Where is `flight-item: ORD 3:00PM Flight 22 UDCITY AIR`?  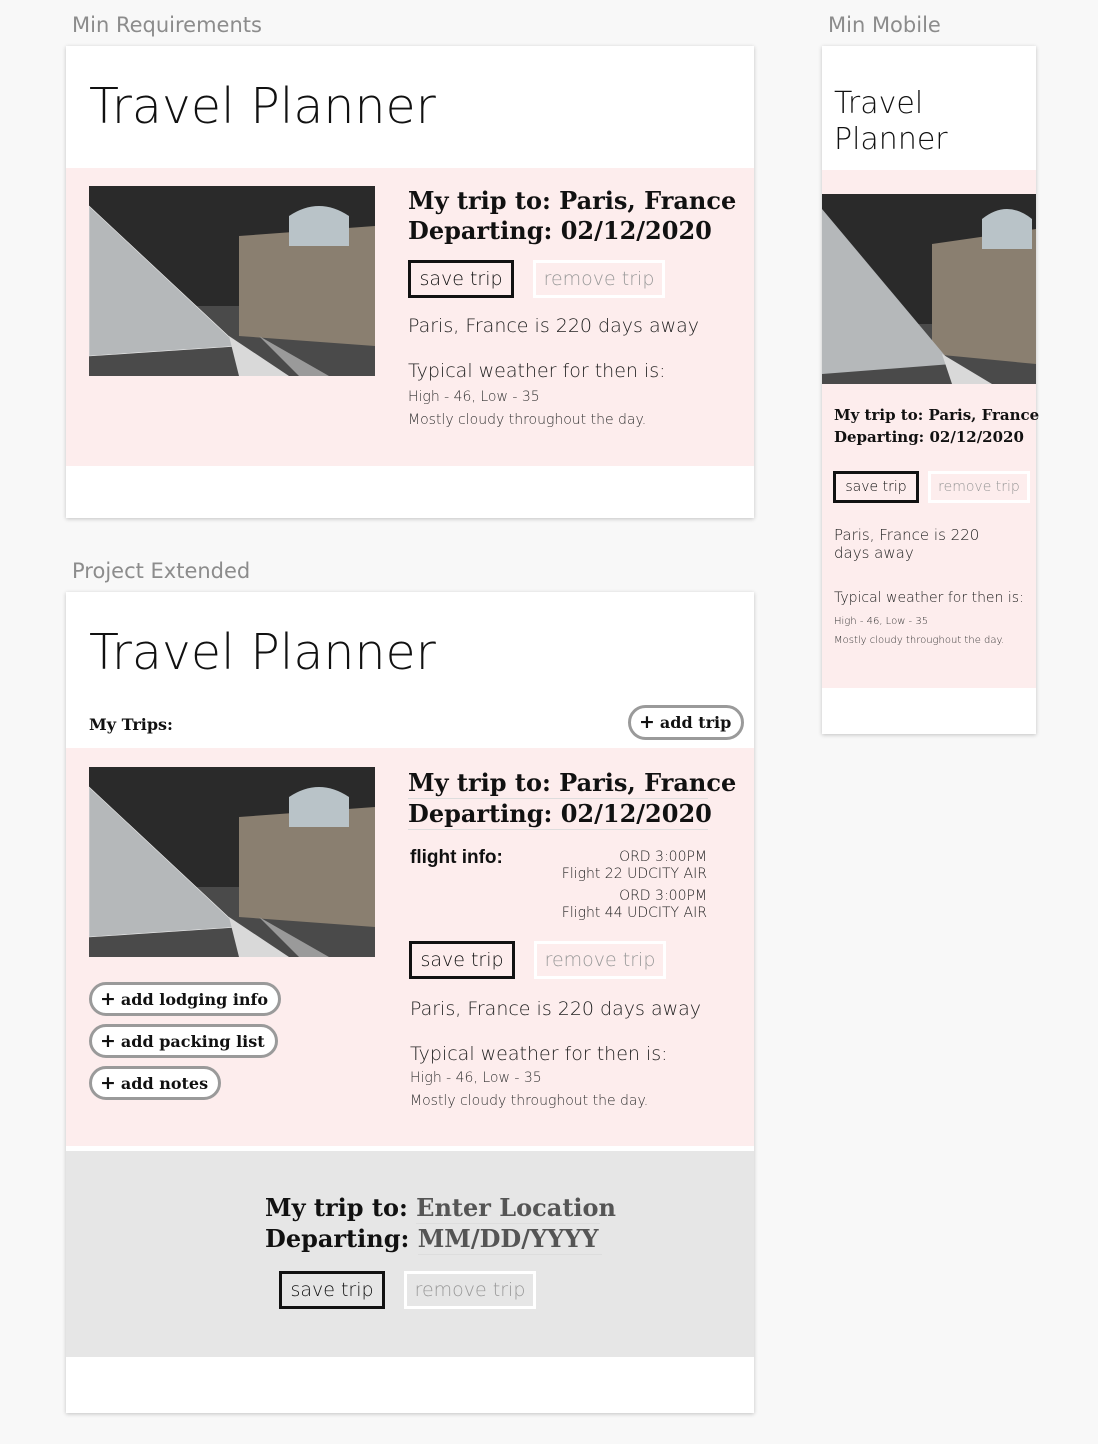 flight-item: ORD 3:00PM Flight 22 UDCITY AIR is located at coordinates (634, 866).